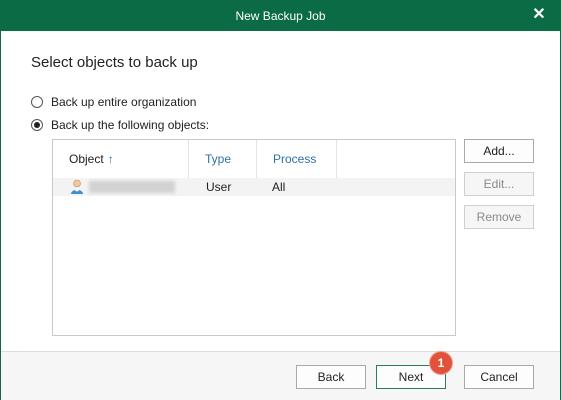  What do you see at coordinates (37, 125) in the screenshot?
I see `radio-button-checked` at bounding box center [37, 125].